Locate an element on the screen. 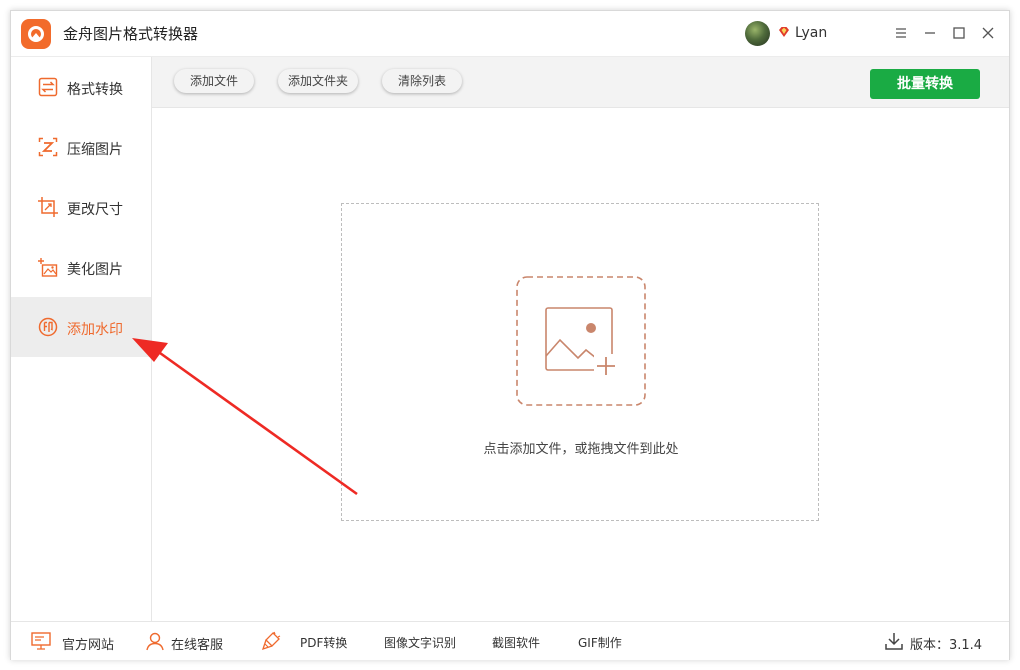  compress-icon is located at coordinates (48, 147).